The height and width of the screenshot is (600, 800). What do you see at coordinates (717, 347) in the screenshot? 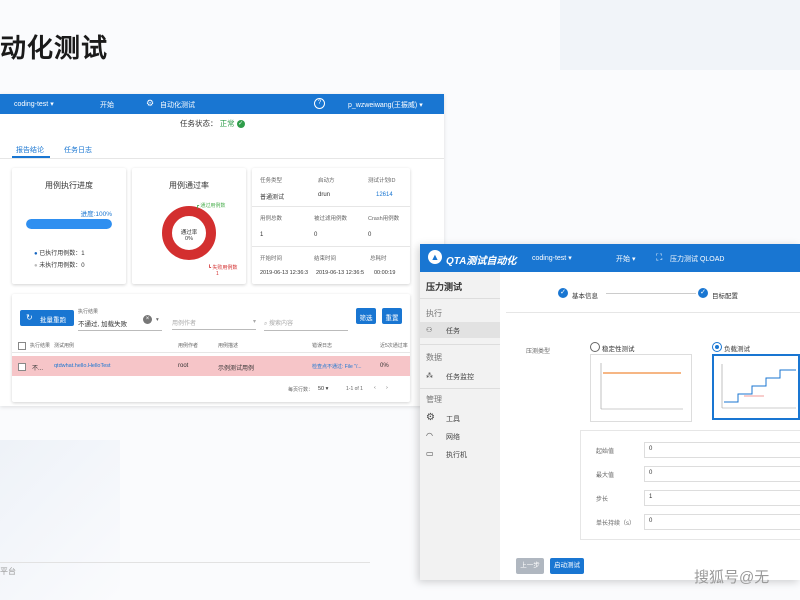
I see `load-radio` at bounding box center [717, 347].